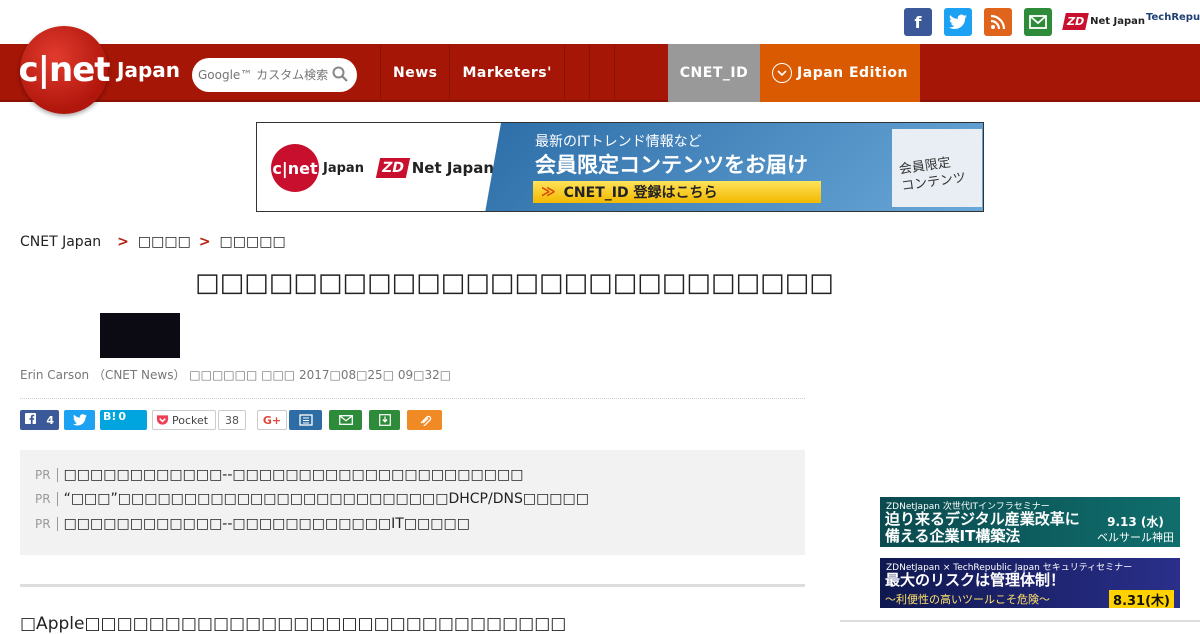 This screenshot has height=634, width=1200. What do you see at coordinates (266, 524) in the screenshot?
I see `pr-link-text: □□□□□□□□□□□□--□□□□□□□□□□□□IT□□□□□` at bounding box center [266, 524].